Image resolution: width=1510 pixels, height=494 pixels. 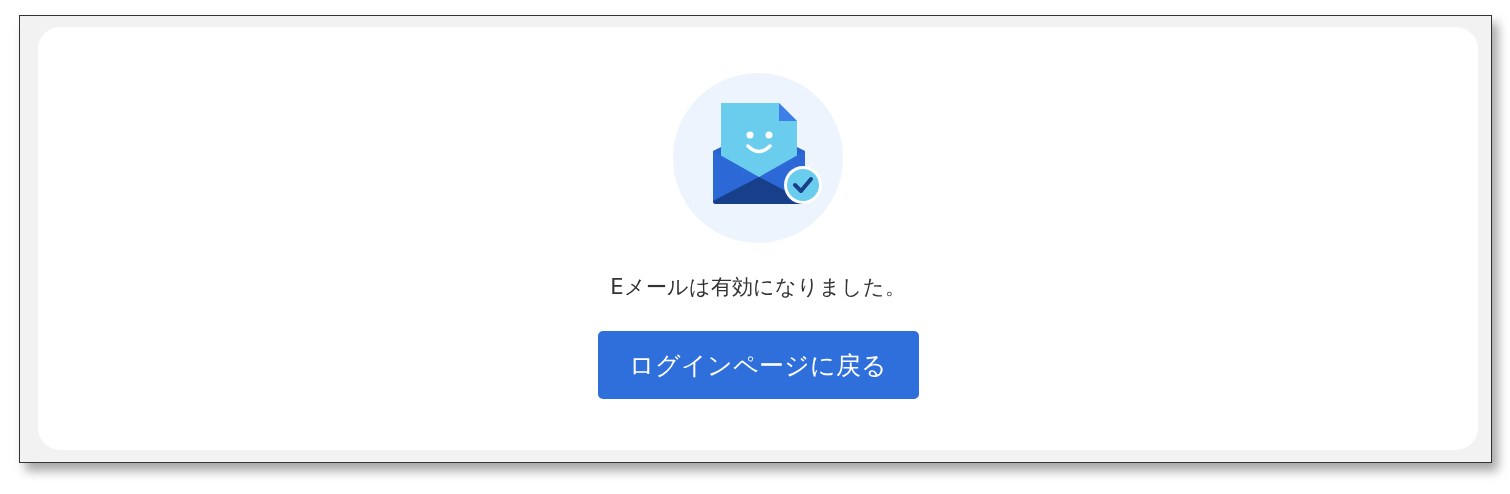 What do you see at coordinates (758, 287) in the screenshot?
I see `success-message: Eメールは有効になりました。` at bounding box center [758, 287].